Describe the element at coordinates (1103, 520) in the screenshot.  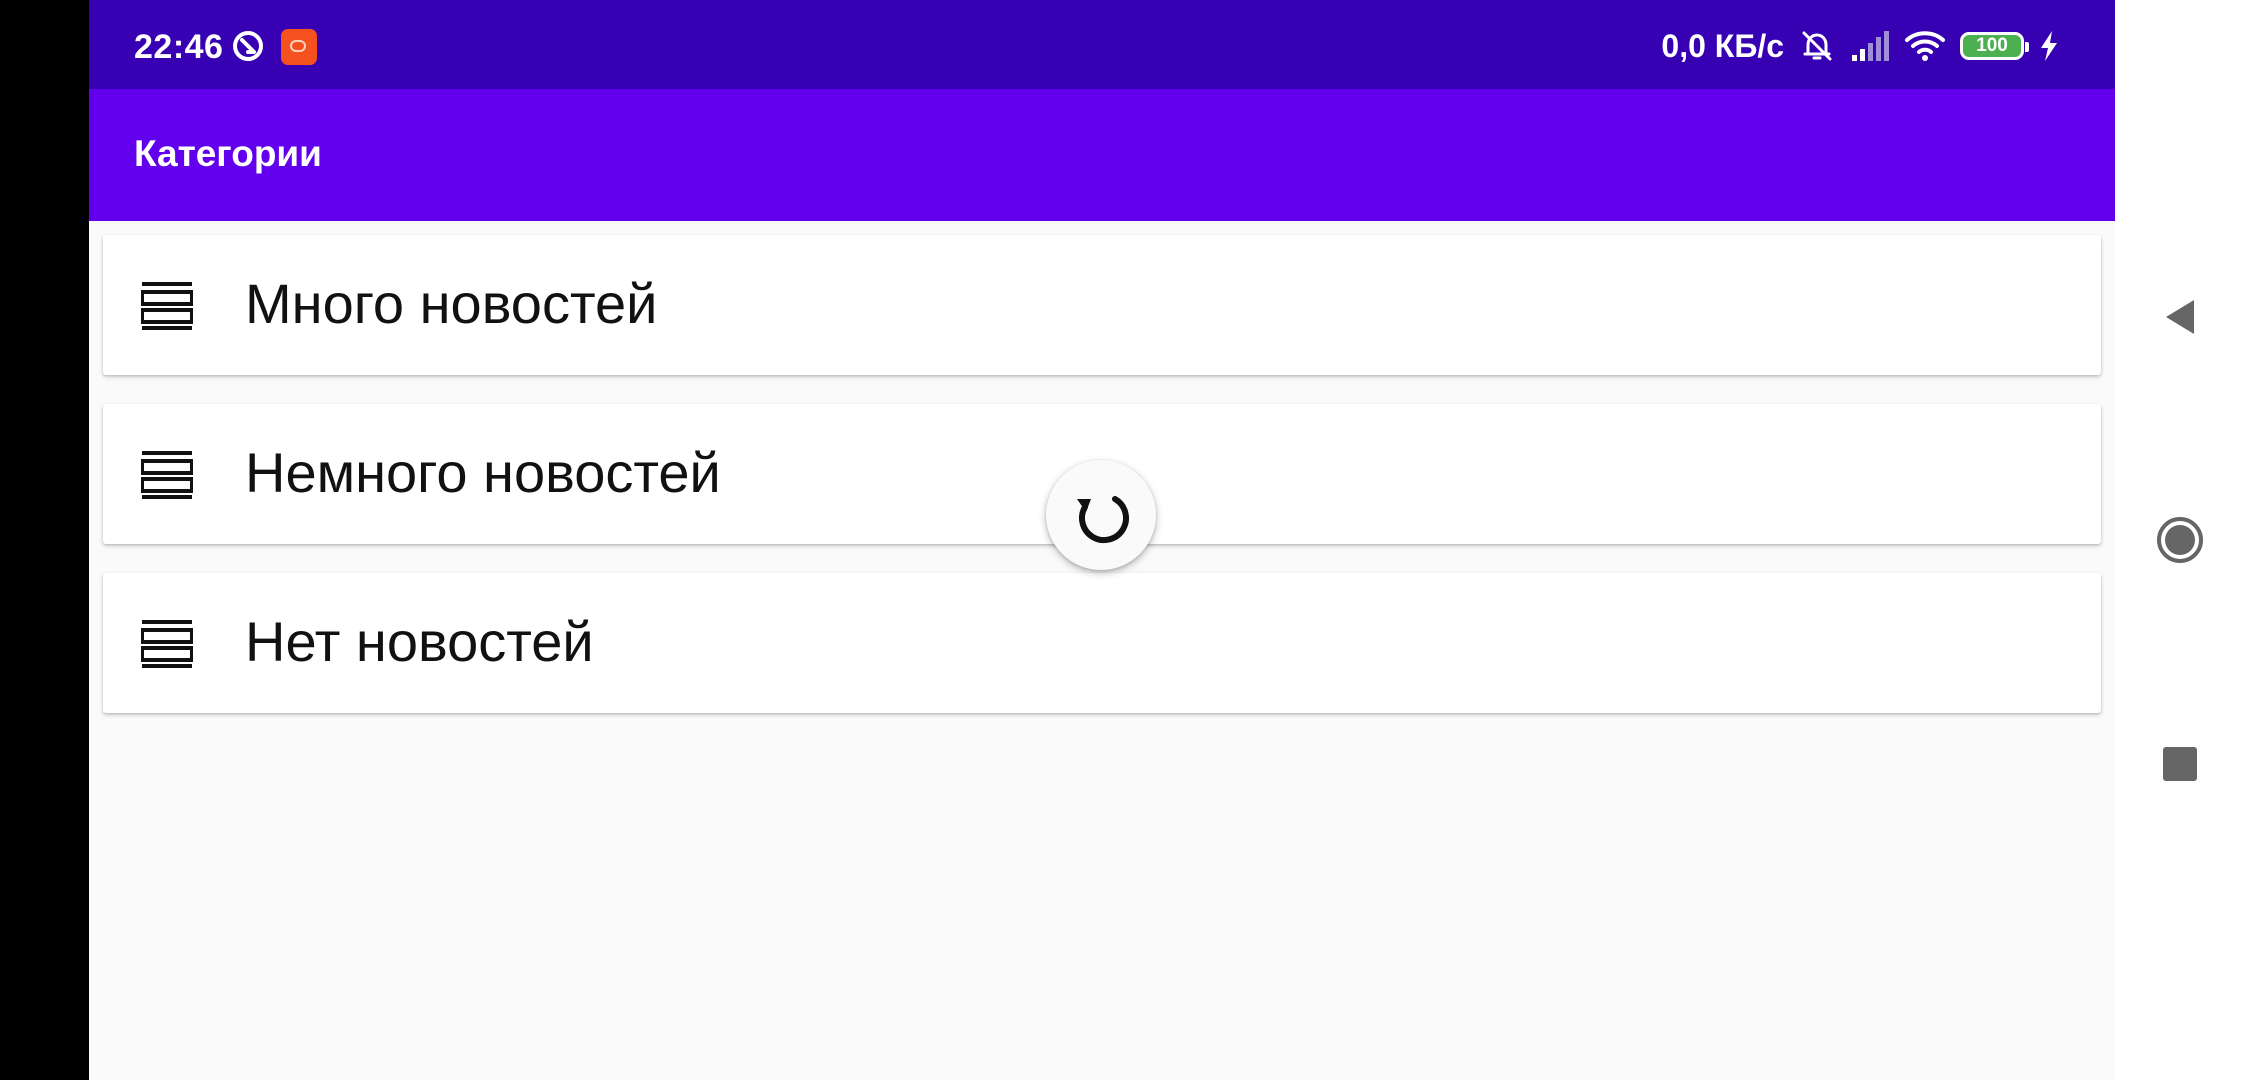
I see `refresh-icon` at that location.